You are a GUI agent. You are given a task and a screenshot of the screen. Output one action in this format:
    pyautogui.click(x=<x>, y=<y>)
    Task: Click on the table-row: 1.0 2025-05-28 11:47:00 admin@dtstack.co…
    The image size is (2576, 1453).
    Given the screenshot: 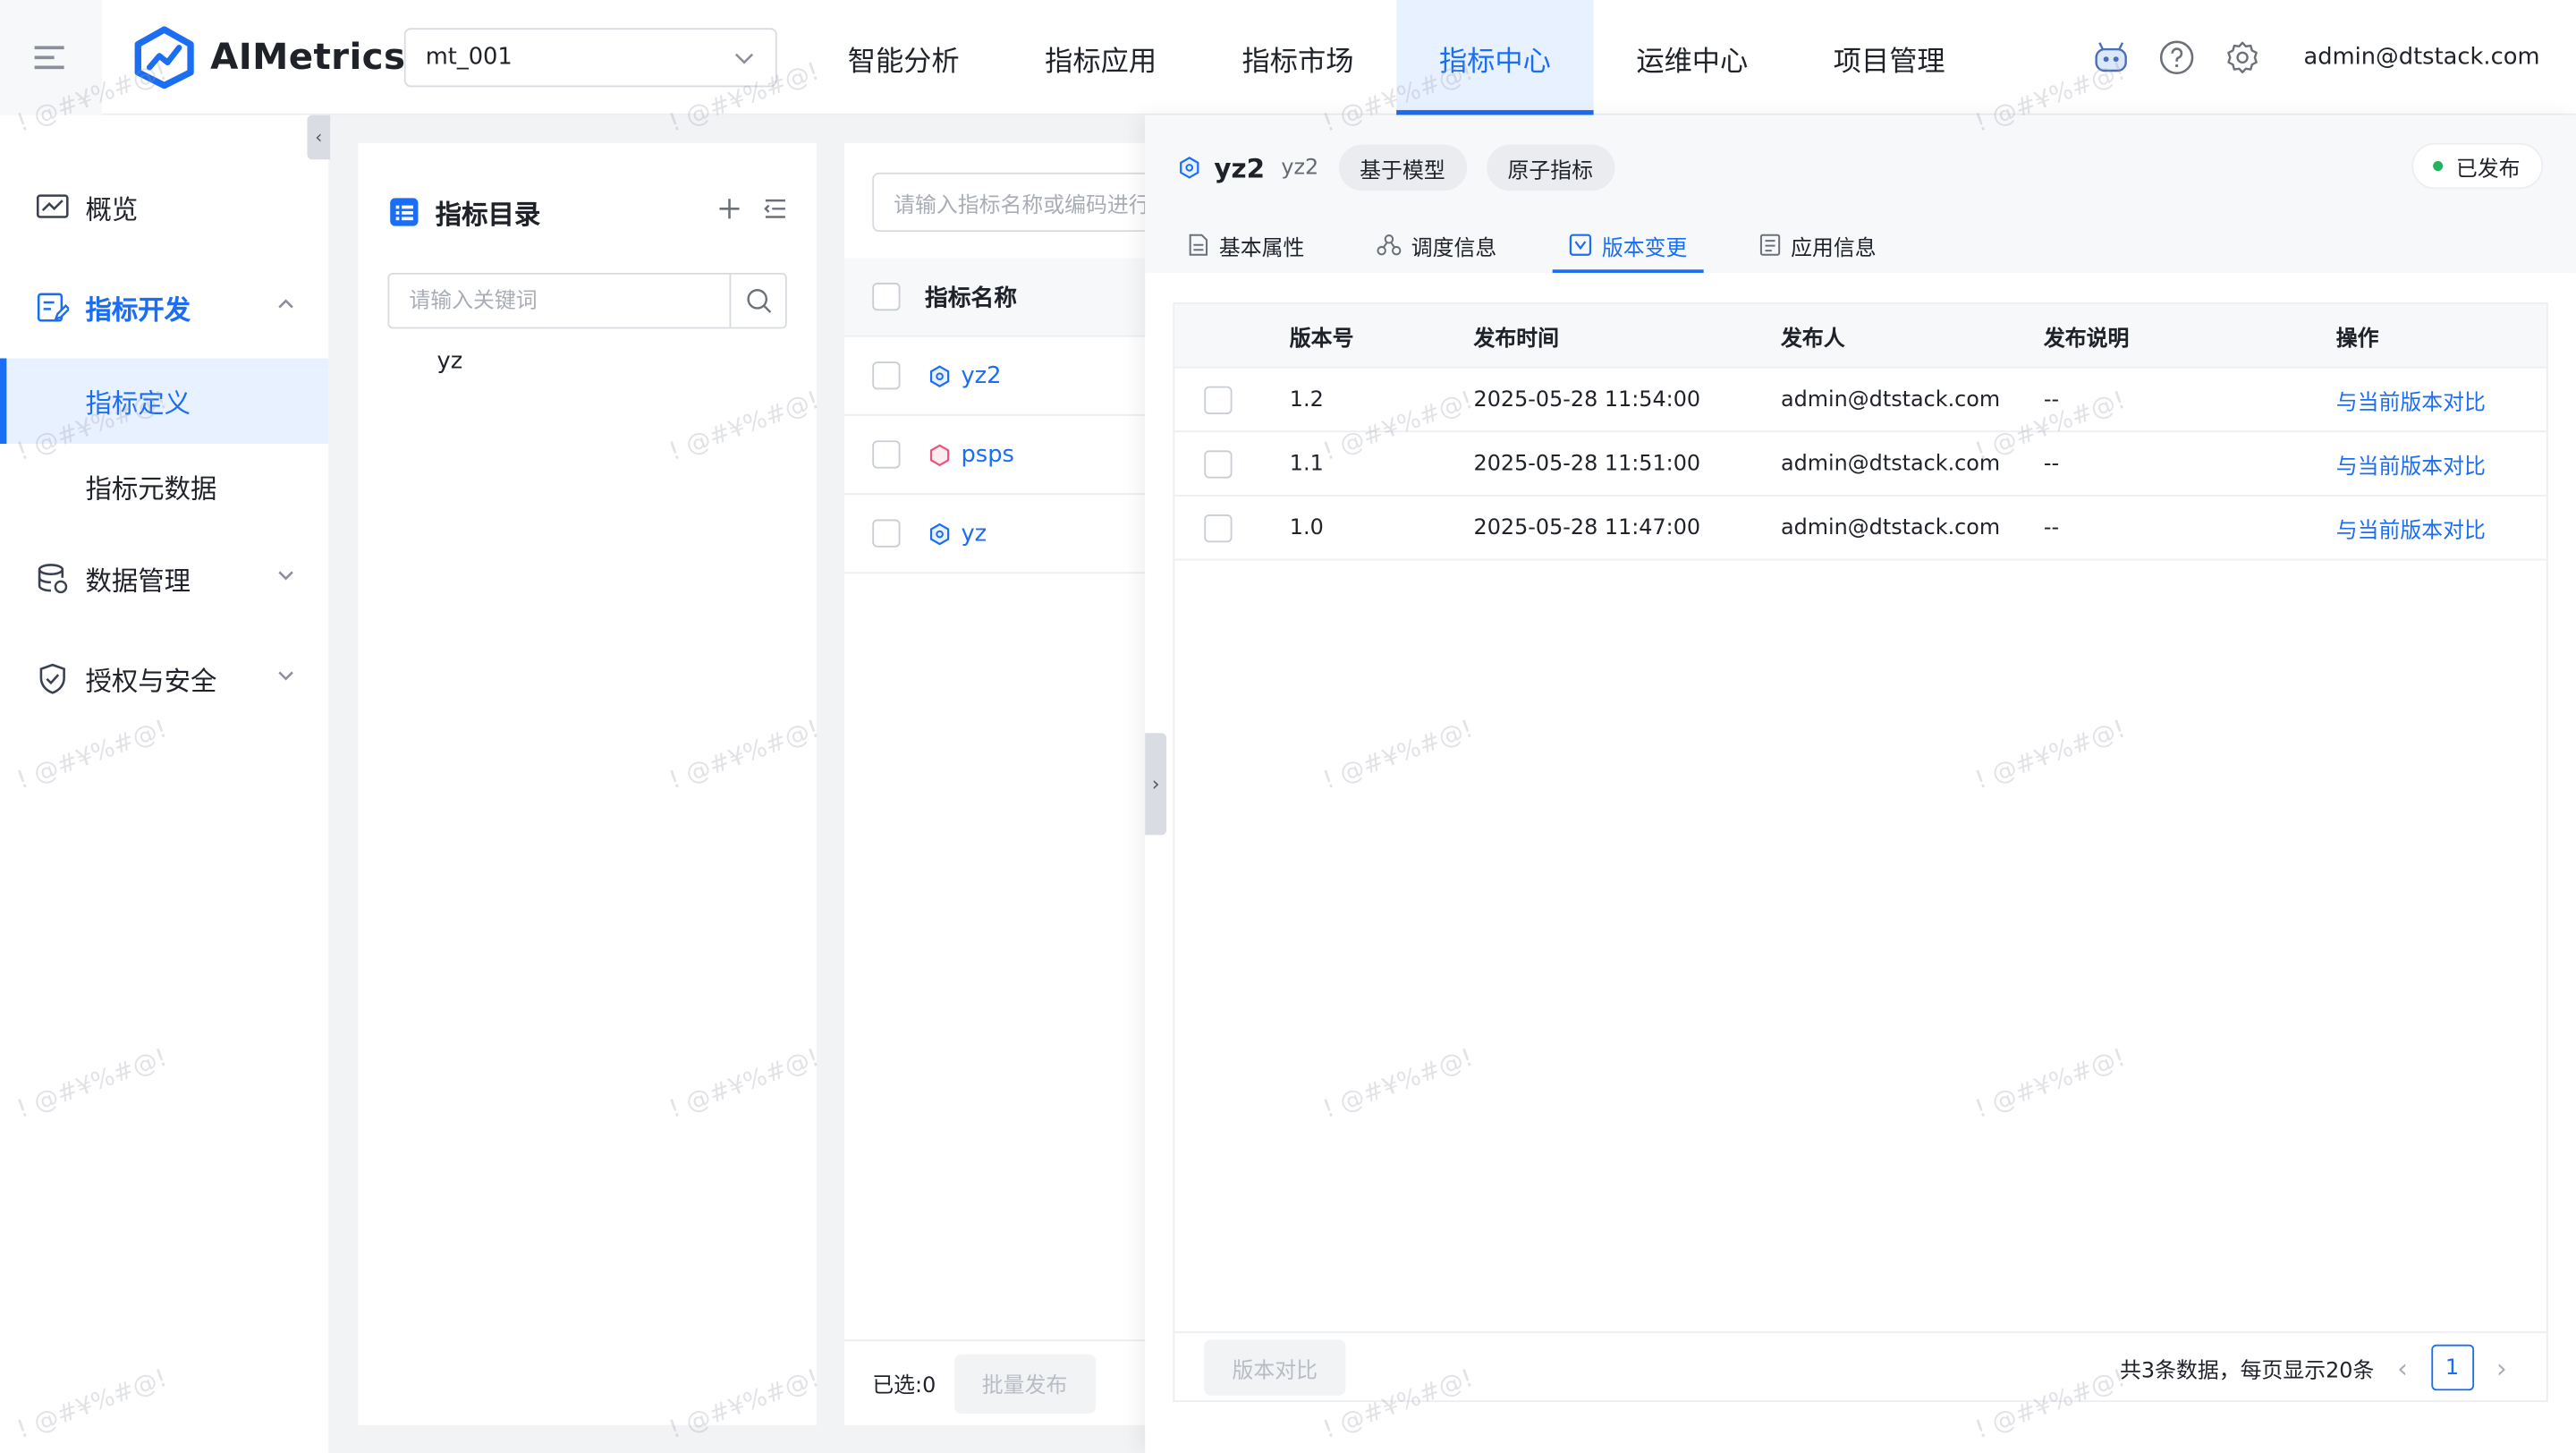 What is the action you would take?
    pyautogui.click(x=1860, y=529)
    